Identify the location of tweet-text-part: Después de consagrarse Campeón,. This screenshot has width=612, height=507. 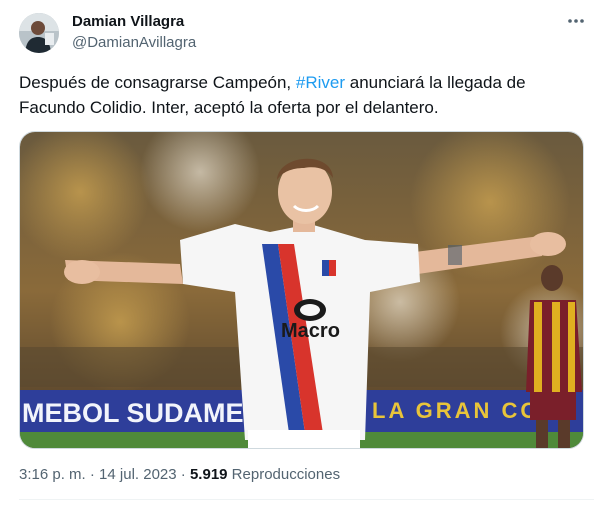
(157, 82).